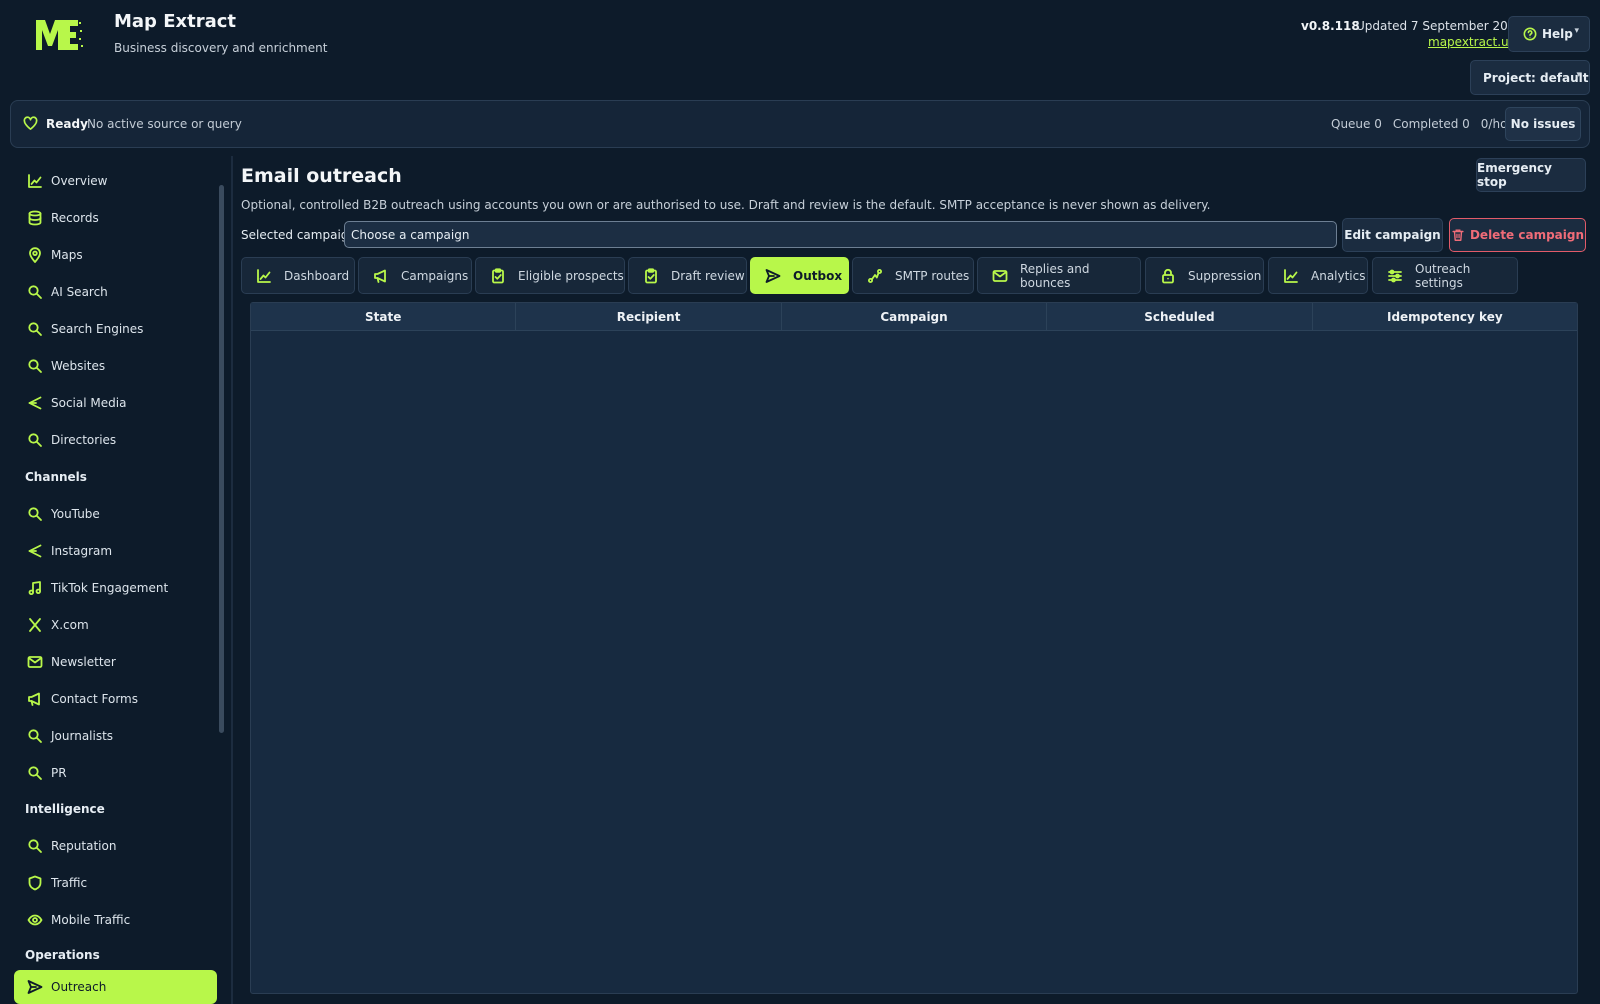 This screenshot has width=1600, height=1004. Describe the element at coordinates (384, 316) in the screenshot. I see `column-header-state: State` at that location.